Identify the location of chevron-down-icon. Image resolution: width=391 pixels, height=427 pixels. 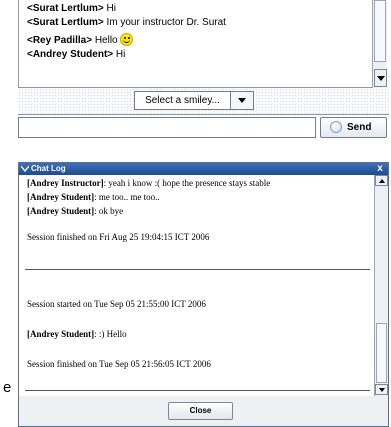
(242, 100).